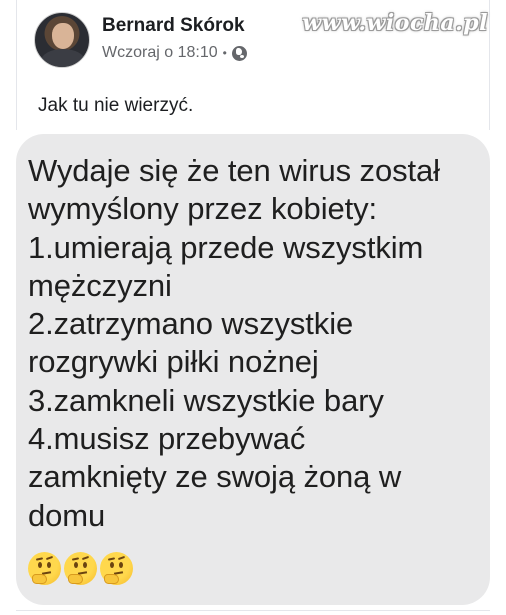  Describe the element at coordinates (167, 439) in the screenshot. I see `bubble-line: 4.musisz przebywać` at that location.